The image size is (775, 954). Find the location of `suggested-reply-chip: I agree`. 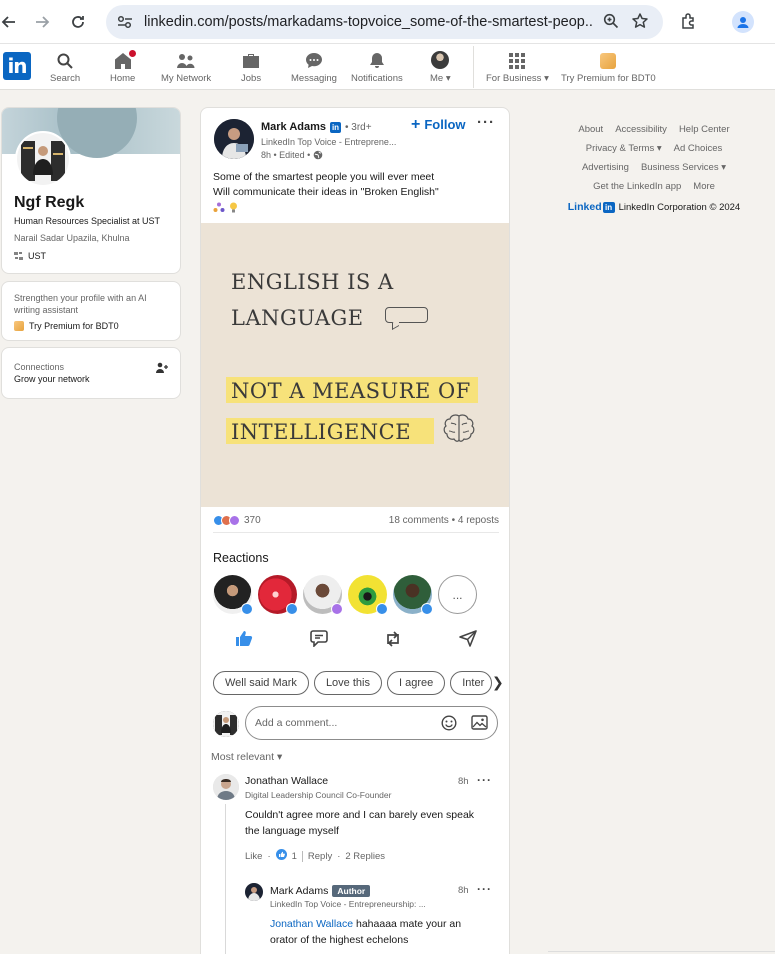

suggested-reply-chip: I agree is located at coordinates (416, 683).